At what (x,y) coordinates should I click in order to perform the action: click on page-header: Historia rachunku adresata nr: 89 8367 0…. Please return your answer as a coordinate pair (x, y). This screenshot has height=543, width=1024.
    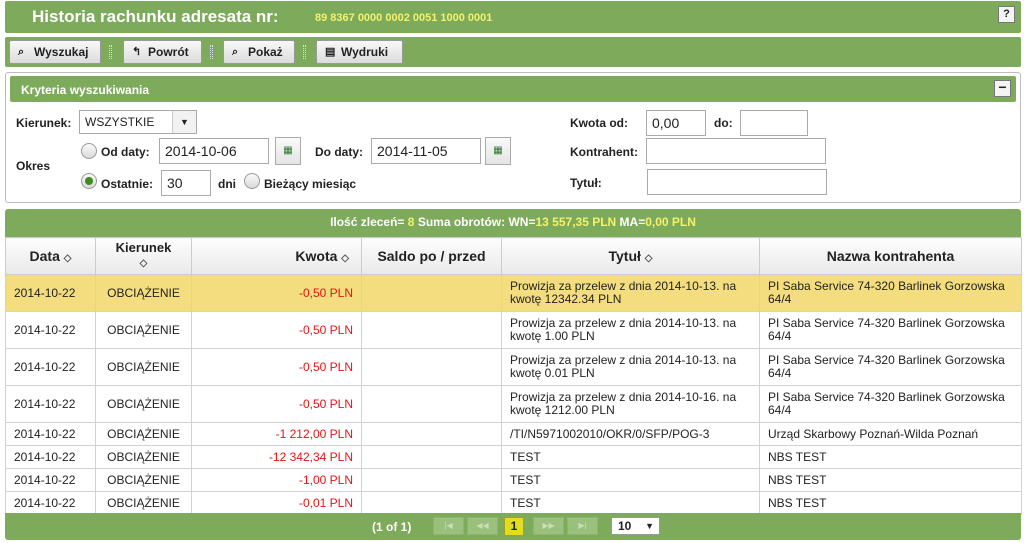
    Looking at the image, I should click on (513, 17).